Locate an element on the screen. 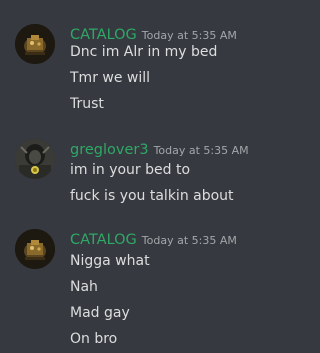 The height and width of the screenshot is (353, 320). message-text: Nigga what is located at coordinates (110, 261).